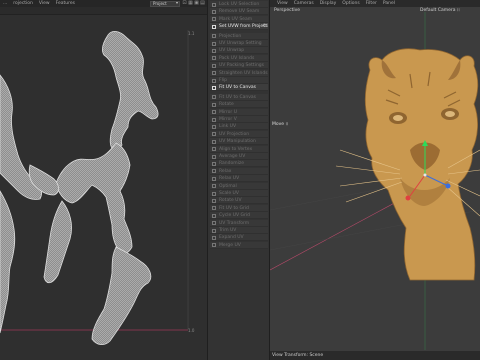  What do you see at coordinates (304, 3) in the screenshot?
I see `vp-menu-cameras: Cameras` at bounding box center [304, 3].